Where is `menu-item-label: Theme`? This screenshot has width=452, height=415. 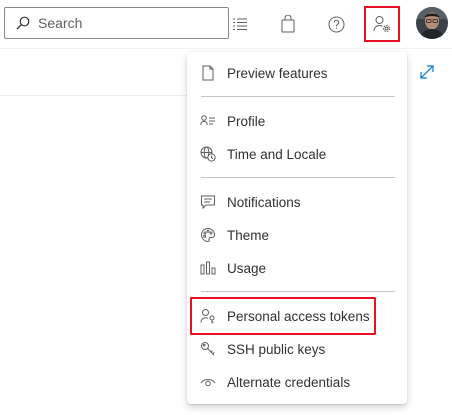
menu-item-label: Theme is located at coordinates (248, 235).